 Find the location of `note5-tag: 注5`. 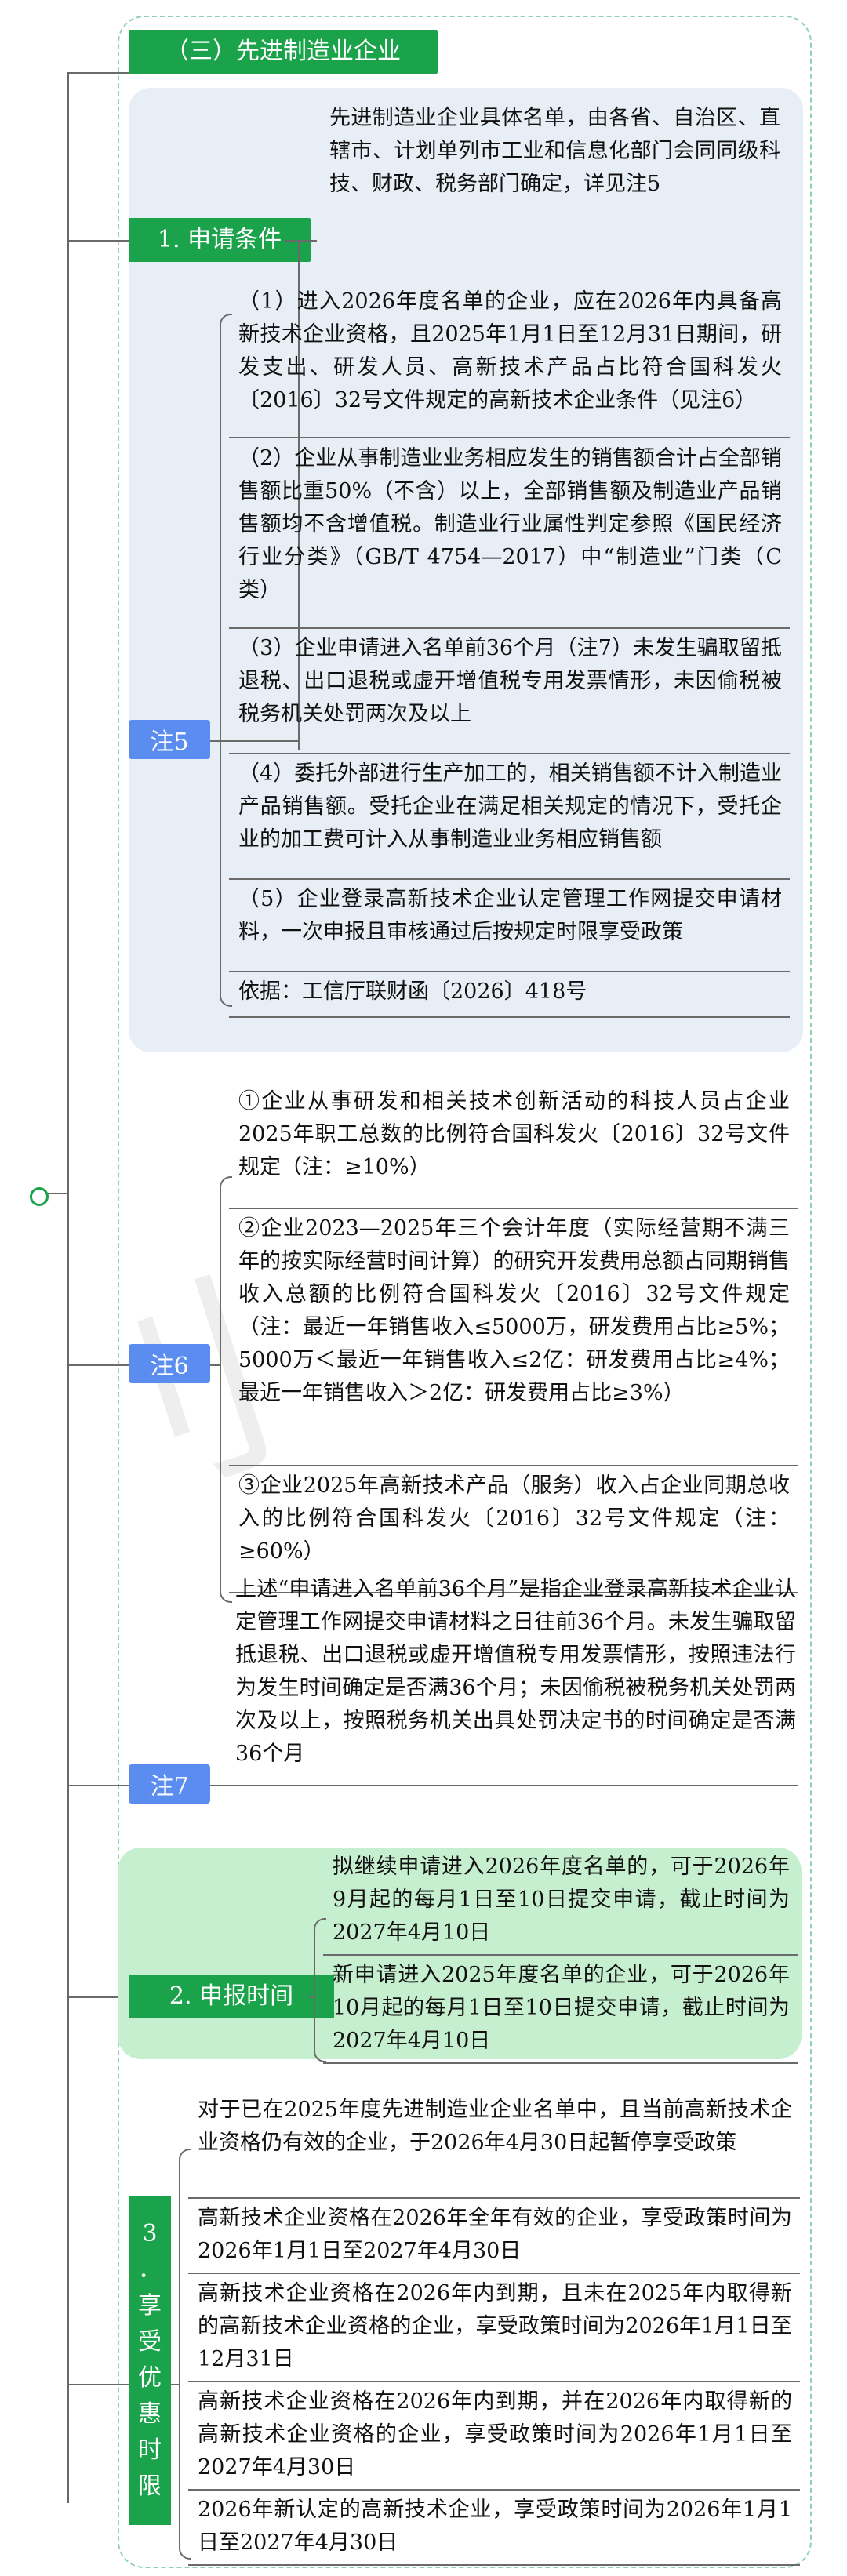

note5-tag: 注5 is located at coordinates (169, 739).